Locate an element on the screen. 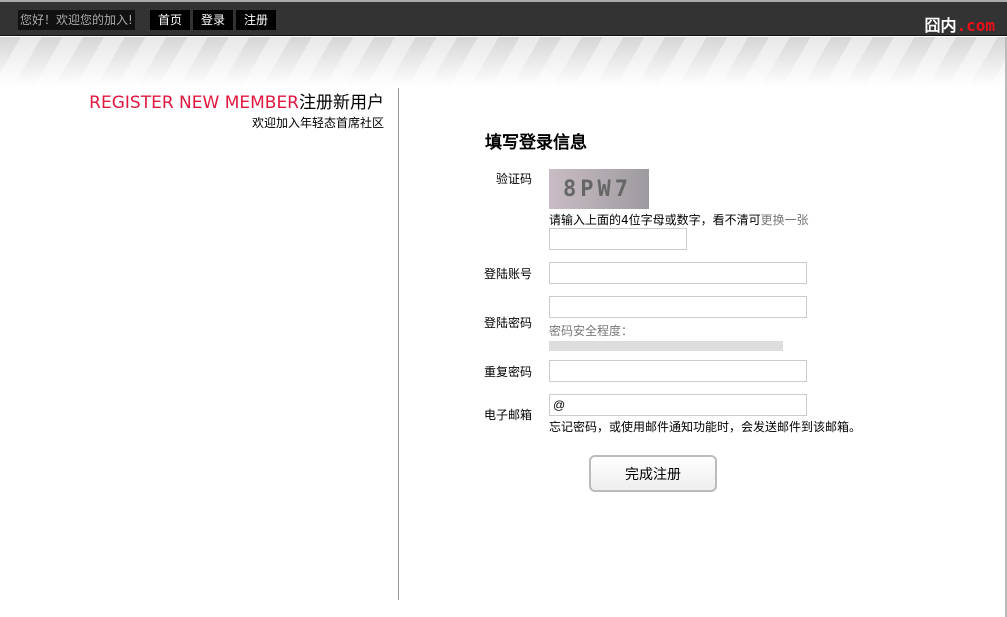 Image resolution: width=1007 pixels, height=617 pixels. account-input is located at coordinates (678, 273).